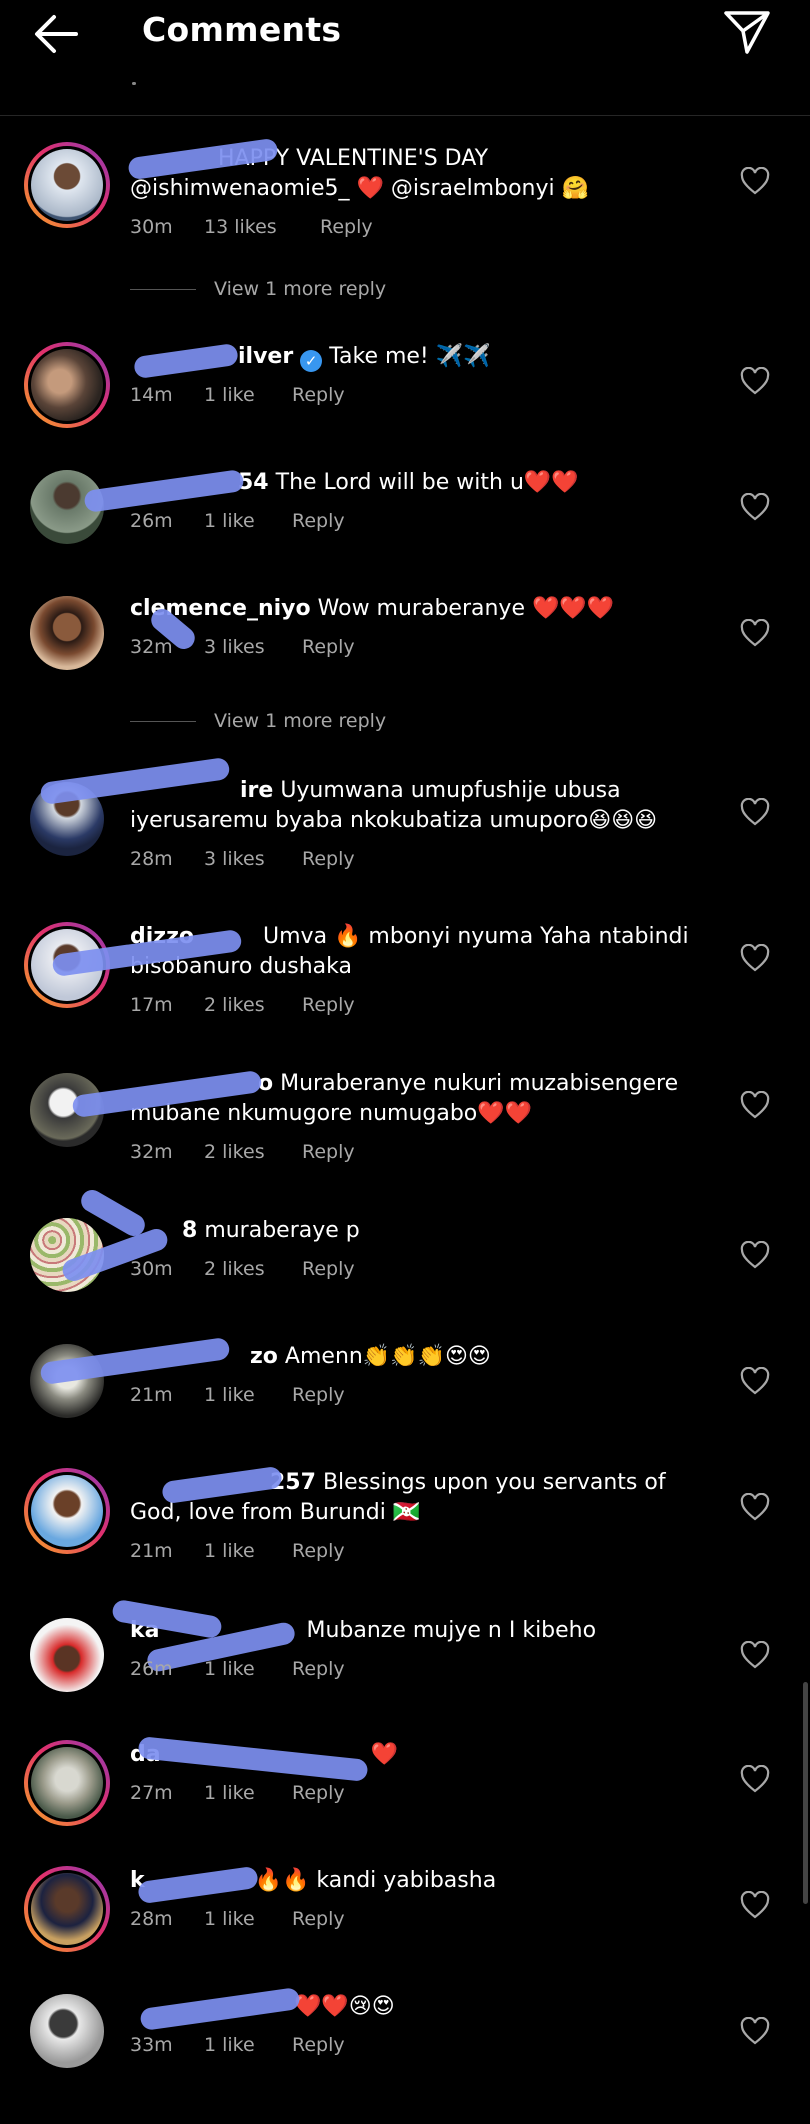 The height and width of the screenshot is (2124, 810). I want to click on comment-meta: 30m 13 likes Reply, so click(251, 227).